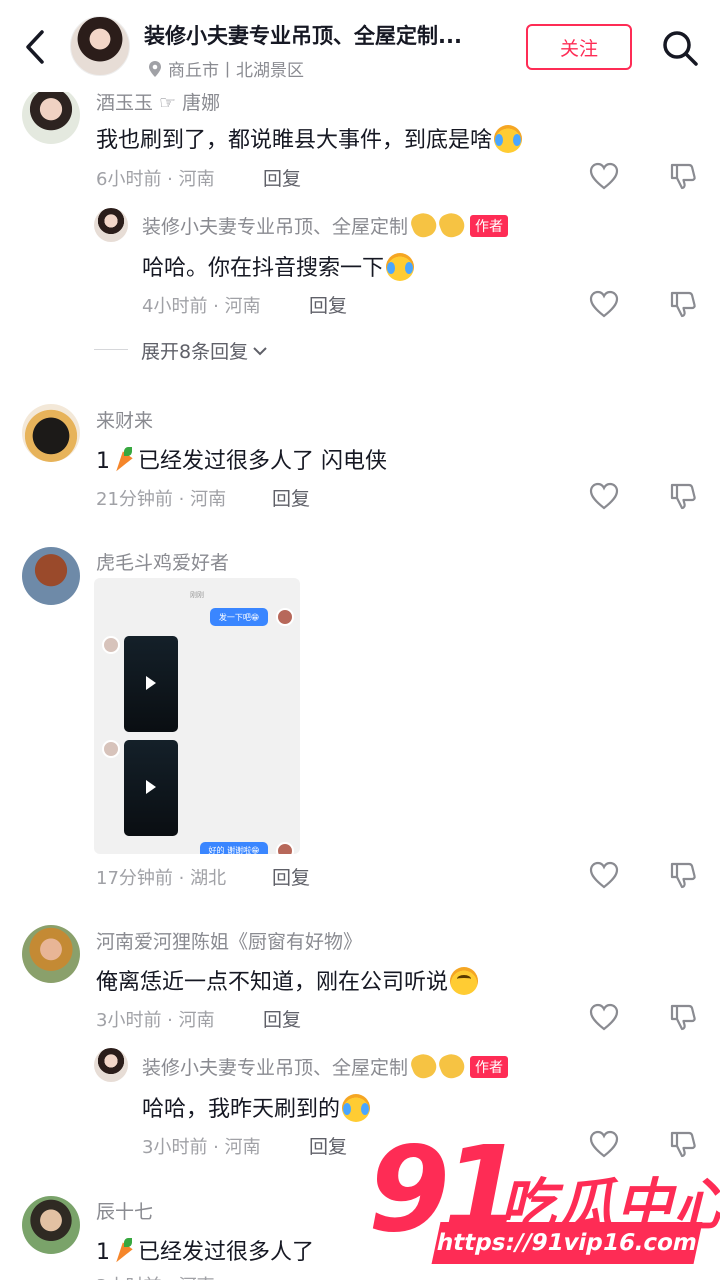 This screenshot has height=1280, width=720. I want to click on comment-username: 虎毛斗鸡爱好者, so click(162, 561).